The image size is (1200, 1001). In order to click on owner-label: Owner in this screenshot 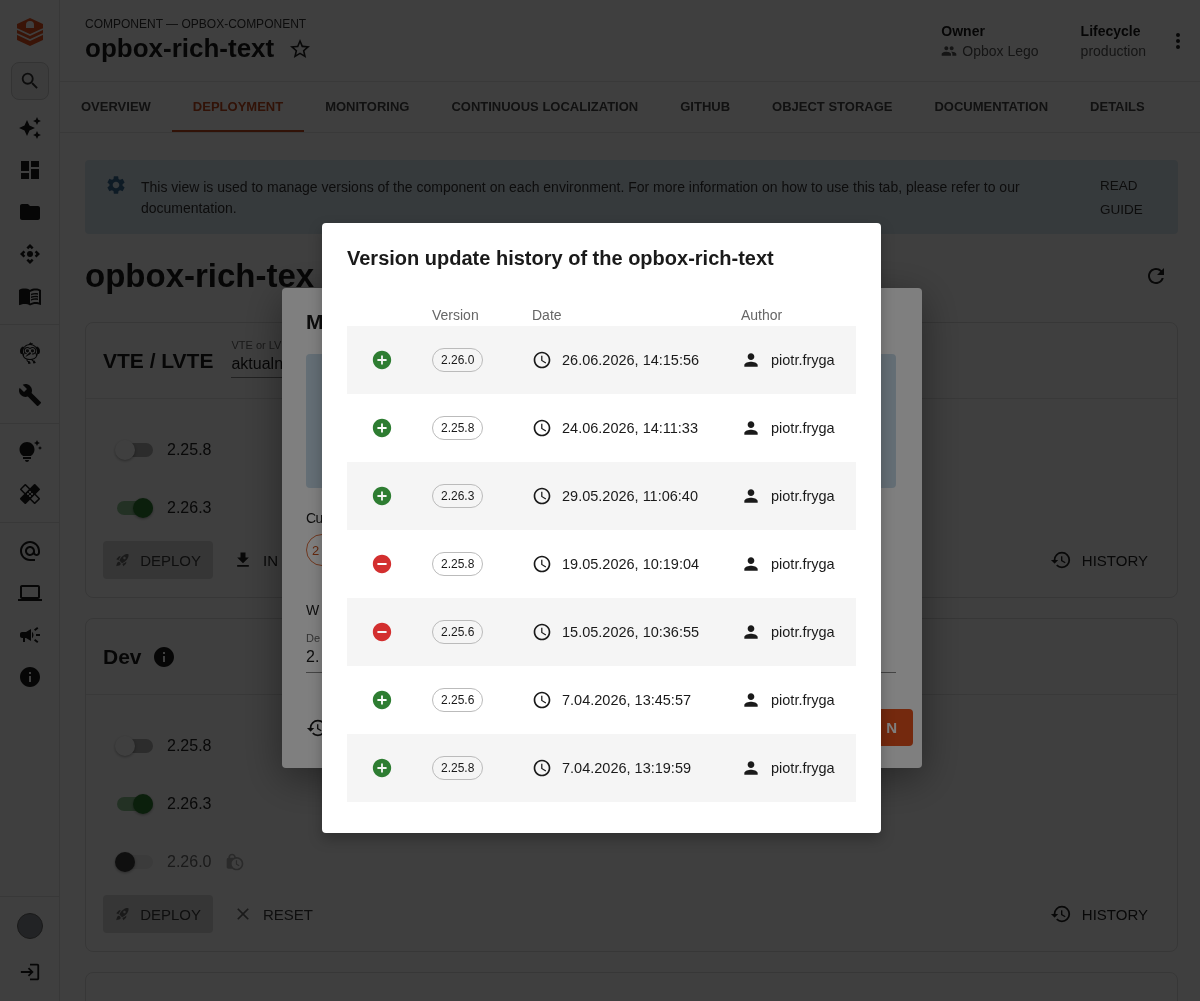, I will do `click(963, 30)`.